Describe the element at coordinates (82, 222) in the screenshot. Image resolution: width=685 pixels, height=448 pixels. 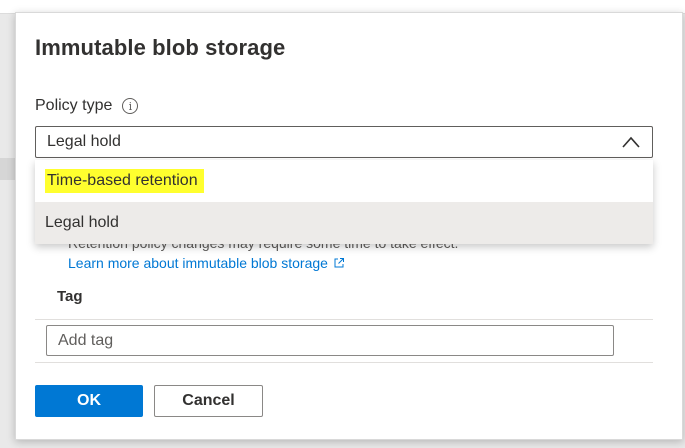
I see `option-label-legal-hold: Legal hold` at that location.